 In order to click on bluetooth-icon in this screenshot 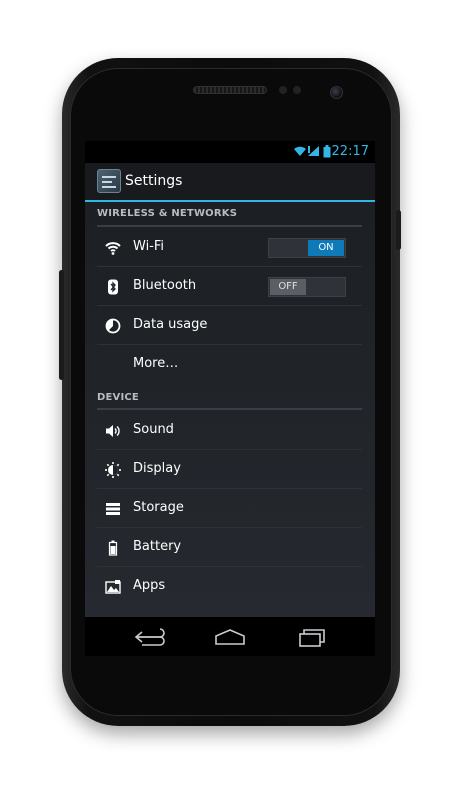, I will do `click(113, 287)`.